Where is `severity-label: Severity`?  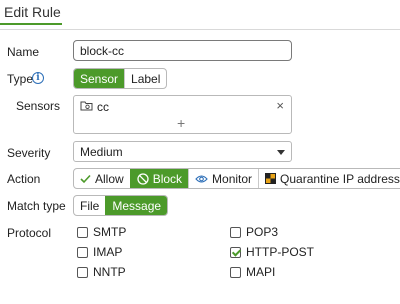 severity-label: Severity is located at coordinates (29, 153).